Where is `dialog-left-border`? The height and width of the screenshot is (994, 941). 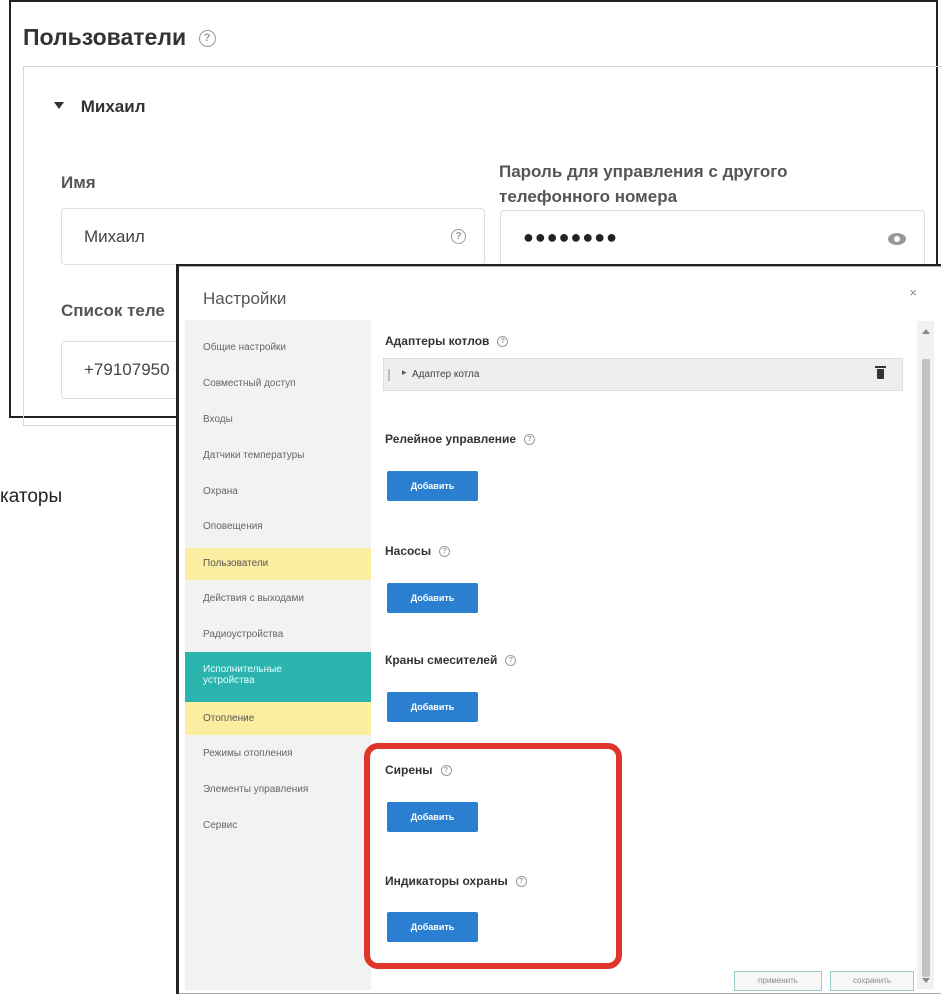
dialog-left-border is located at coordinates (177, 630).